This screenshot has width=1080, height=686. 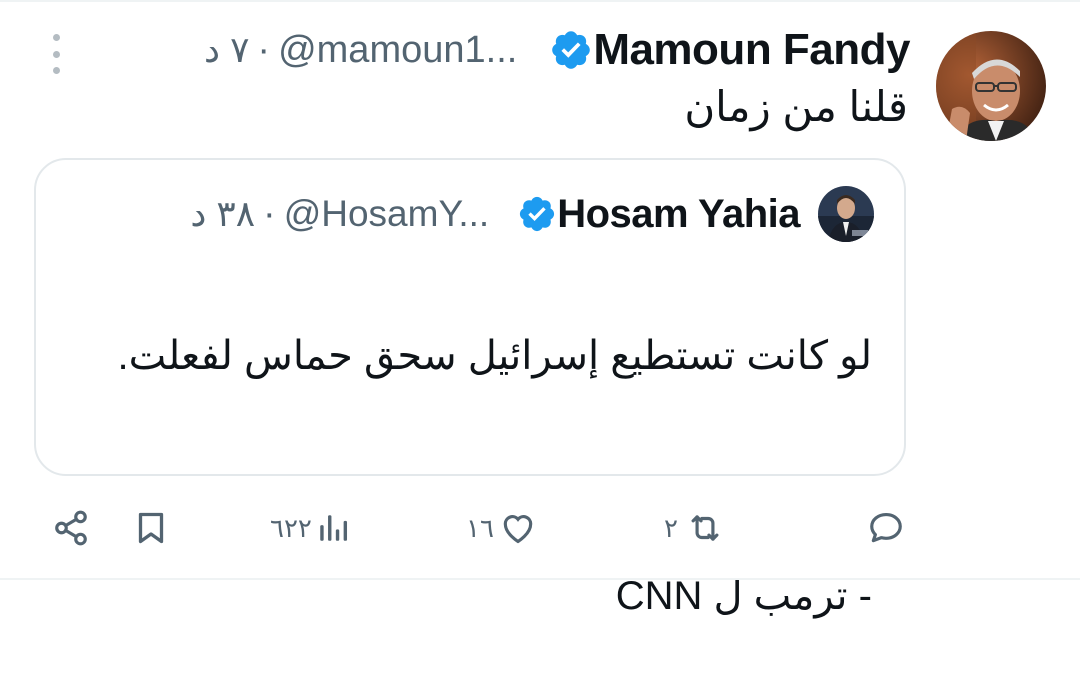 I want to click on tweet-text: قلنا من زمان, so click(x=796, y=106).